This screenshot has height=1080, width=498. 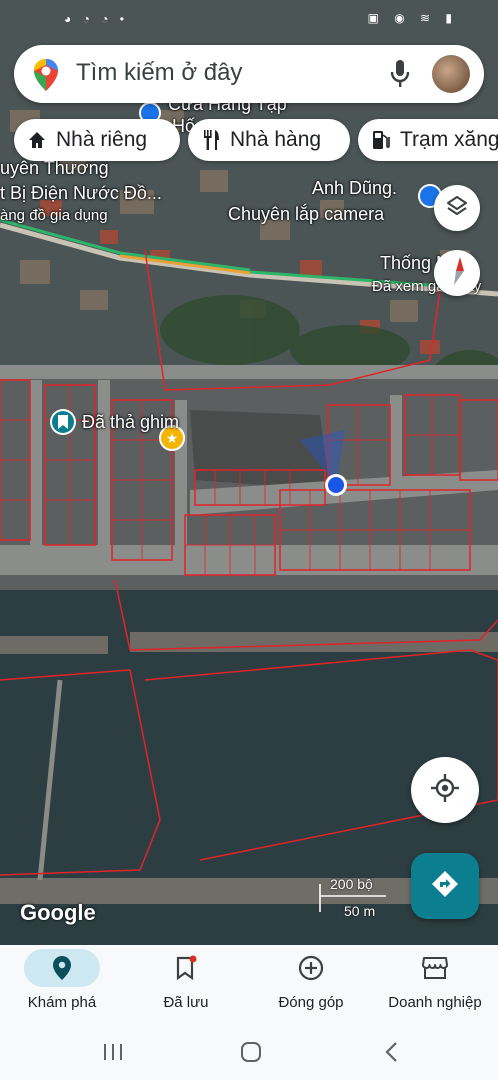 What do you see at coordinates (311, 1002) in the screenshot?
I see `nav-contribute-label: Đóng góp` at bounding box center [311, 1002].